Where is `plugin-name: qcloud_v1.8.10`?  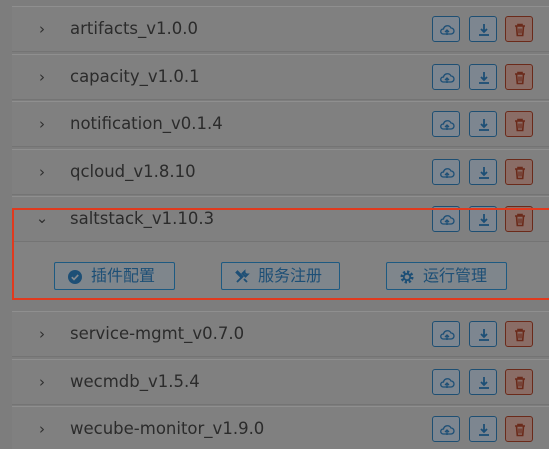
plugin-name: qcloud_v1.8.10 is located at coordinates (133, 171).